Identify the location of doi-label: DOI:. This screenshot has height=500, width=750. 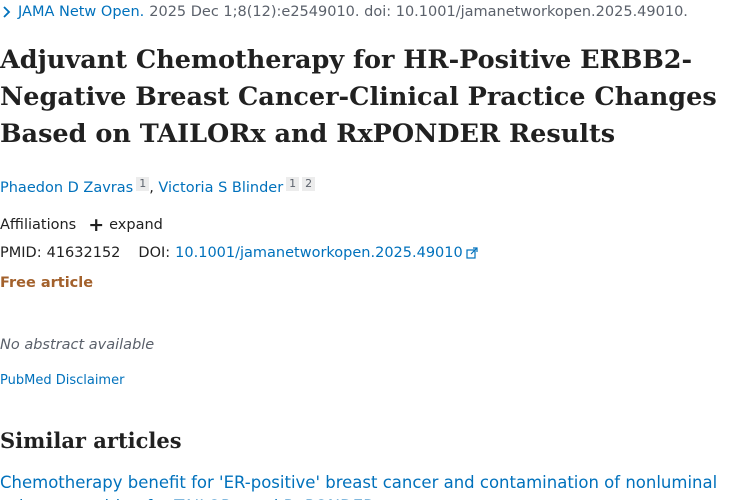
(154, 253).